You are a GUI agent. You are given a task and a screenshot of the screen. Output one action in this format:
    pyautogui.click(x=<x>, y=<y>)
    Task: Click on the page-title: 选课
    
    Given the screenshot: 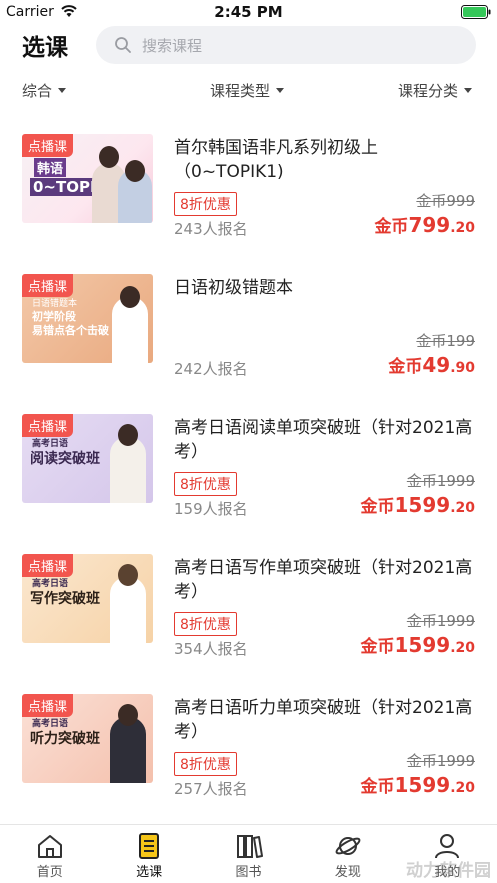 What is the action you would take?
    pyautogui.click(x=45, y=48)
    